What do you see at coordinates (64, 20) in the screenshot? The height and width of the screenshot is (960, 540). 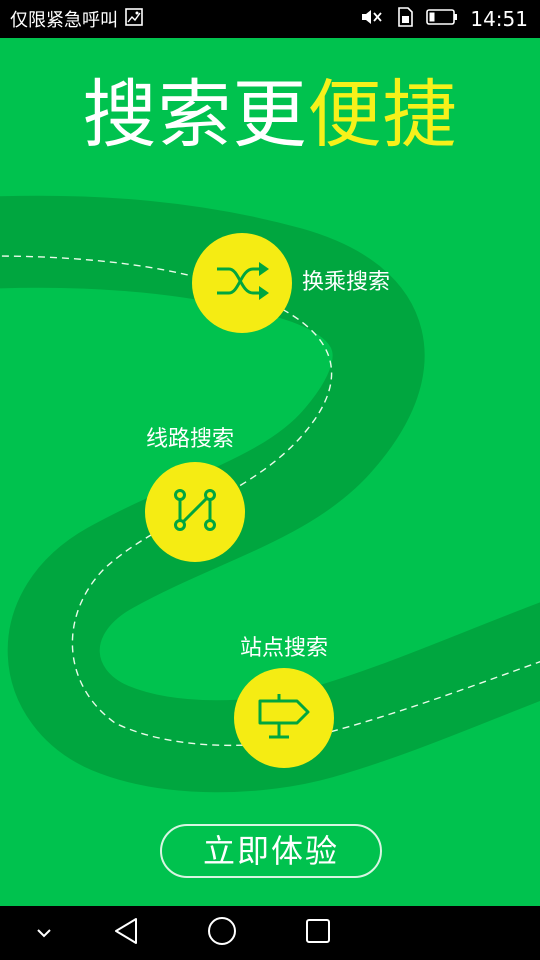 I see `notification-text: 仅限紧急呼叫` at bounding box center [64, 20].